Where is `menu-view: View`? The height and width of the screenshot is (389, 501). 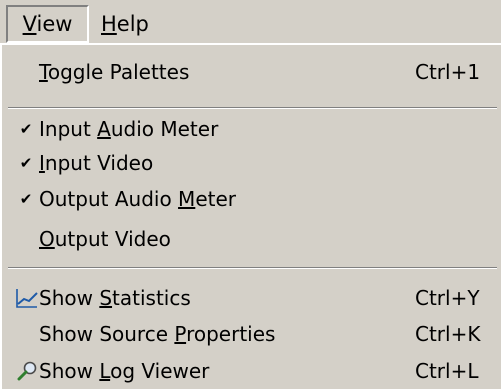 menu-view: View is located at coordinates (47, 24).